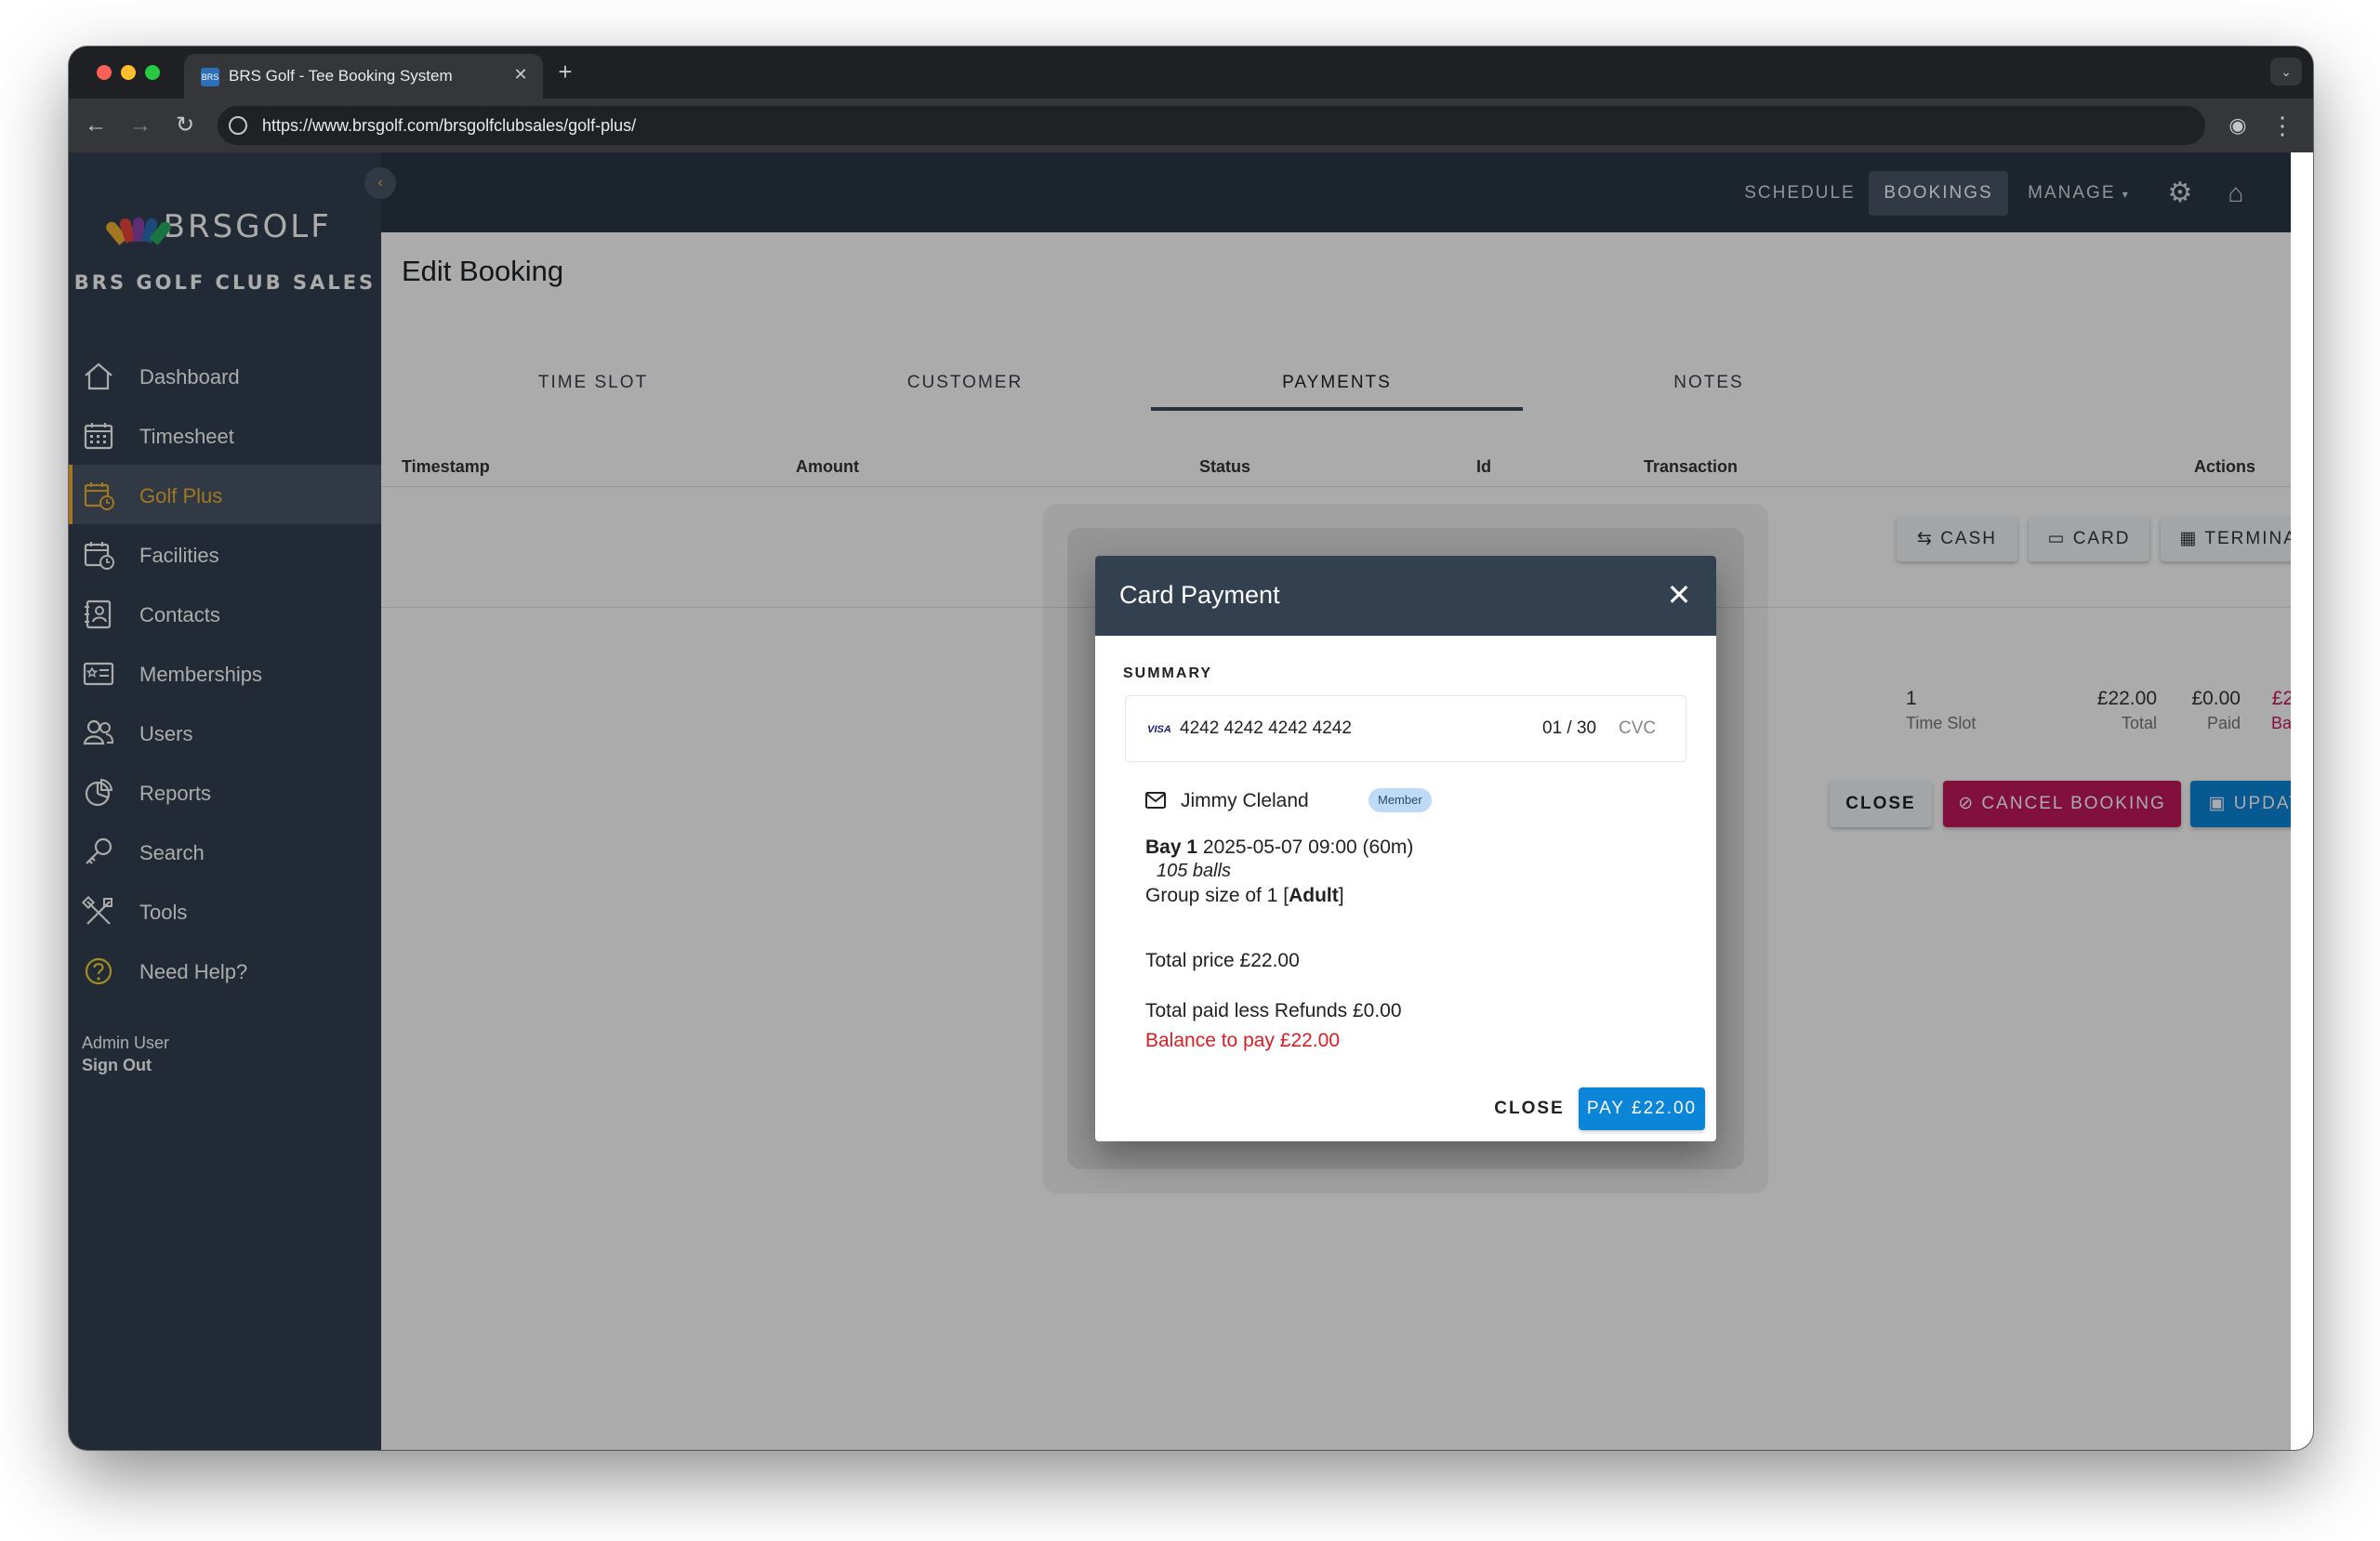 The image size is (2380, 1541). Describe the element at coordinates (1679, 595) in the screenshot. I see `close-icon: ✕` at that location.